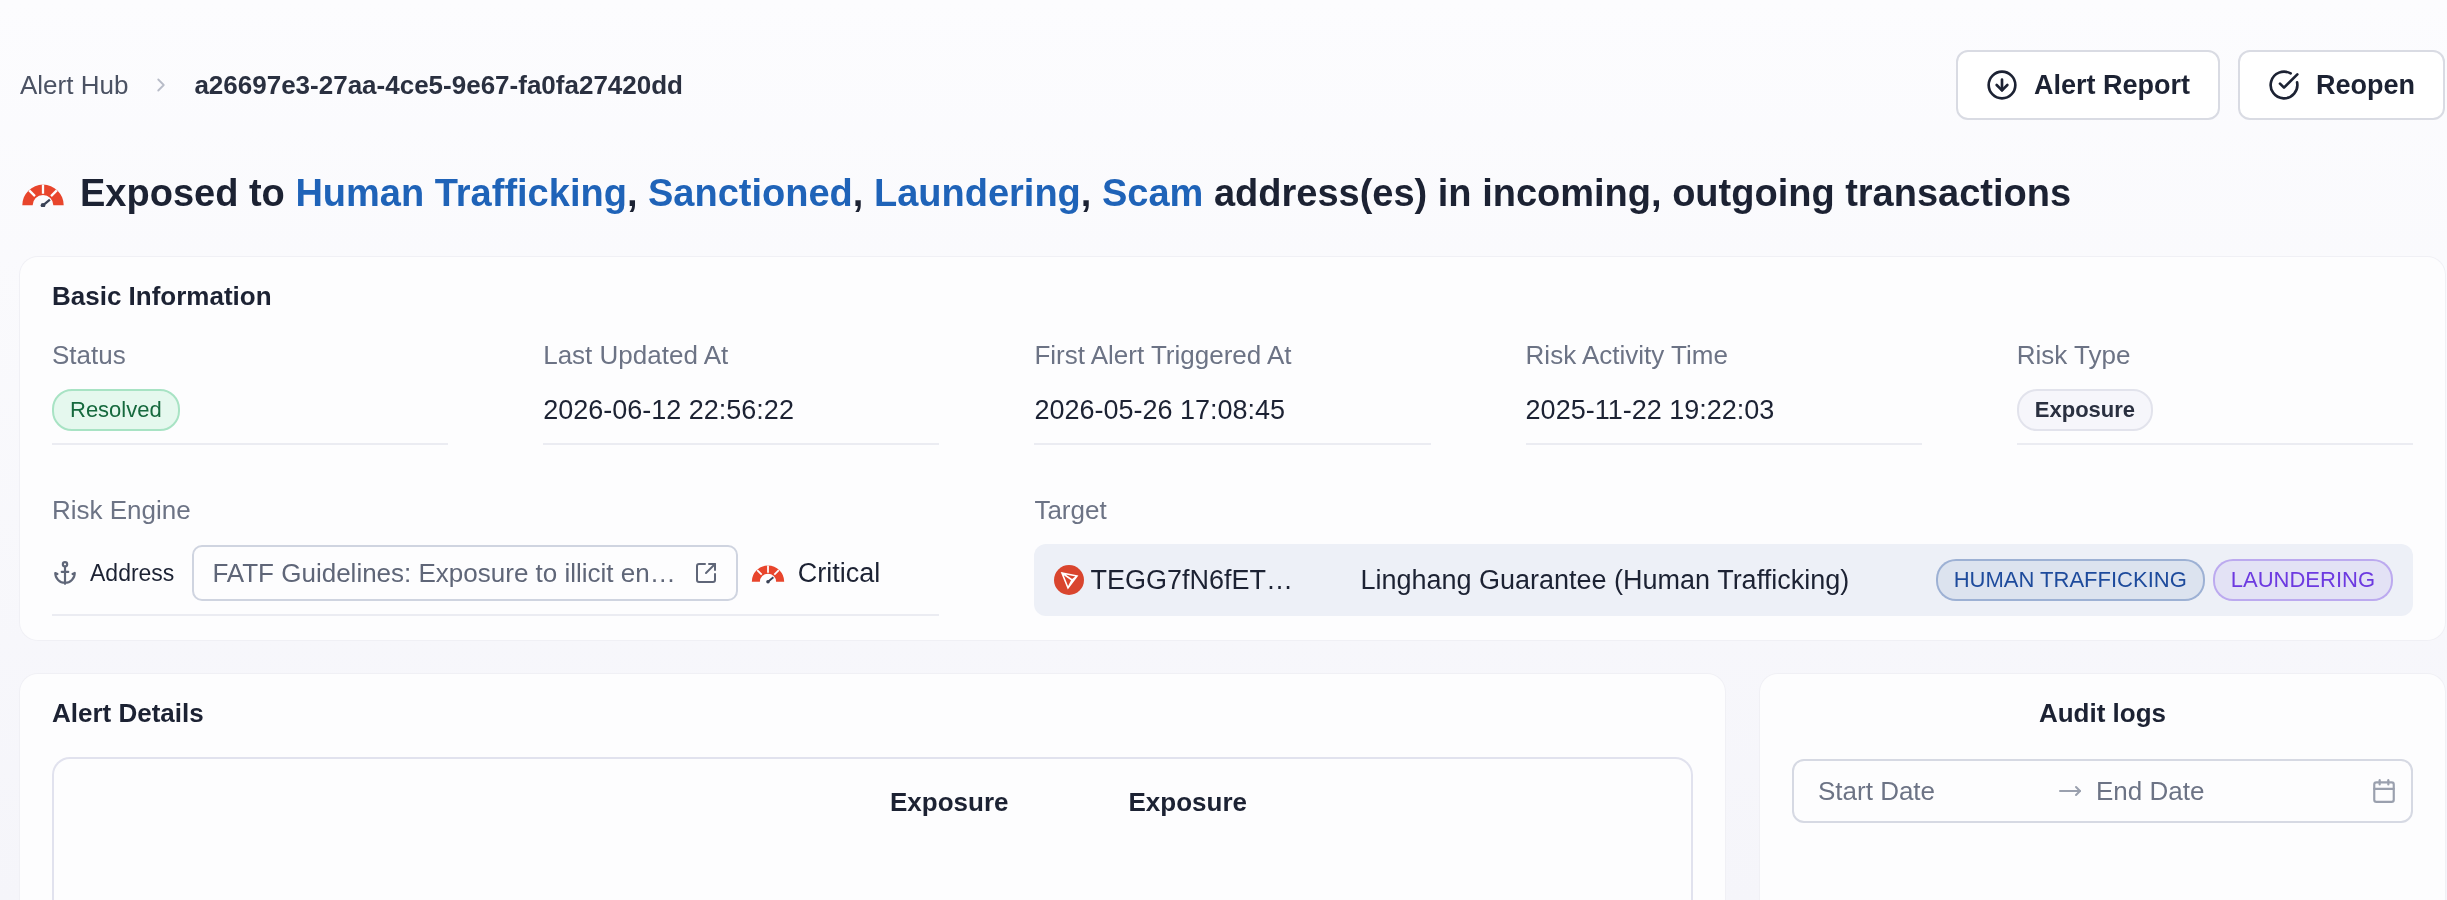 The image size is (2447, 900). What do you see at coordinates (1650, 410) in the screenshot?
I see `field-value: 2025-11-22 19:22:03` at bounding box center [1650, 410].